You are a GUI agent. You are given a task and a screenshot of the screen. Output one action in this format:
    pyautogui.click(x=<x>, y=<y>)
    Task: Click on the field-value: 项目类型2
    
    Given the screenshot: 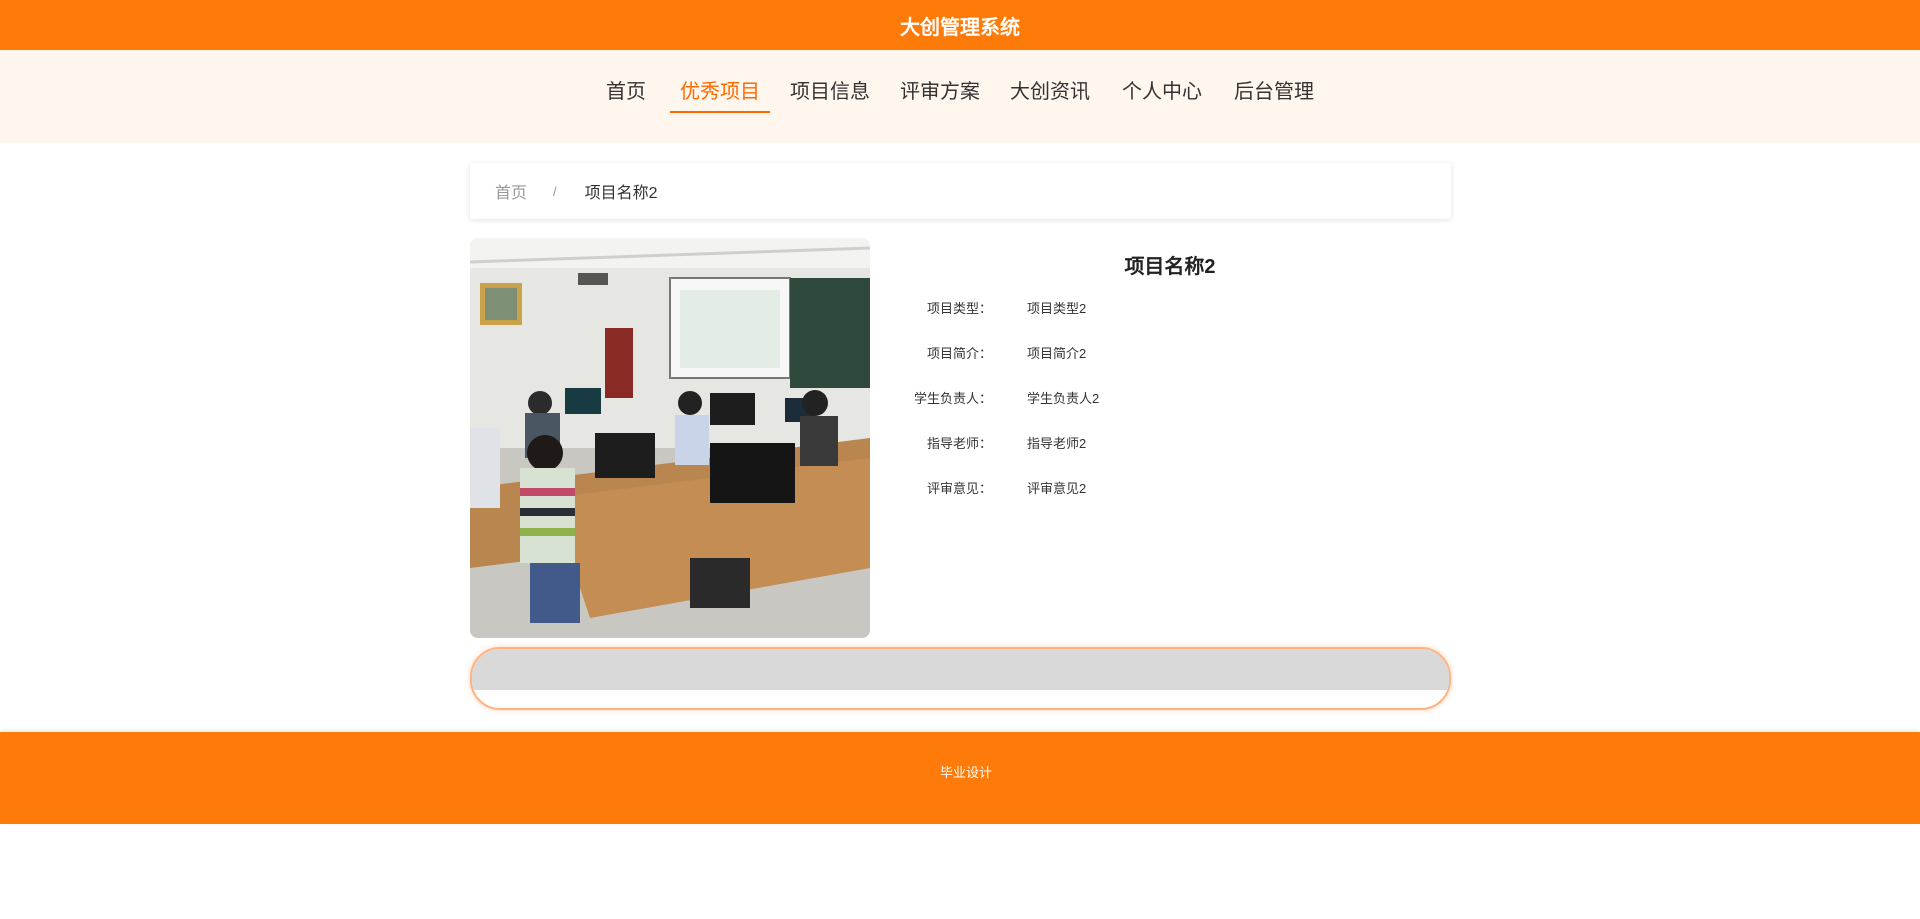 What is the action you would take?
    pyautogui.click(x=1057, y=308)
    